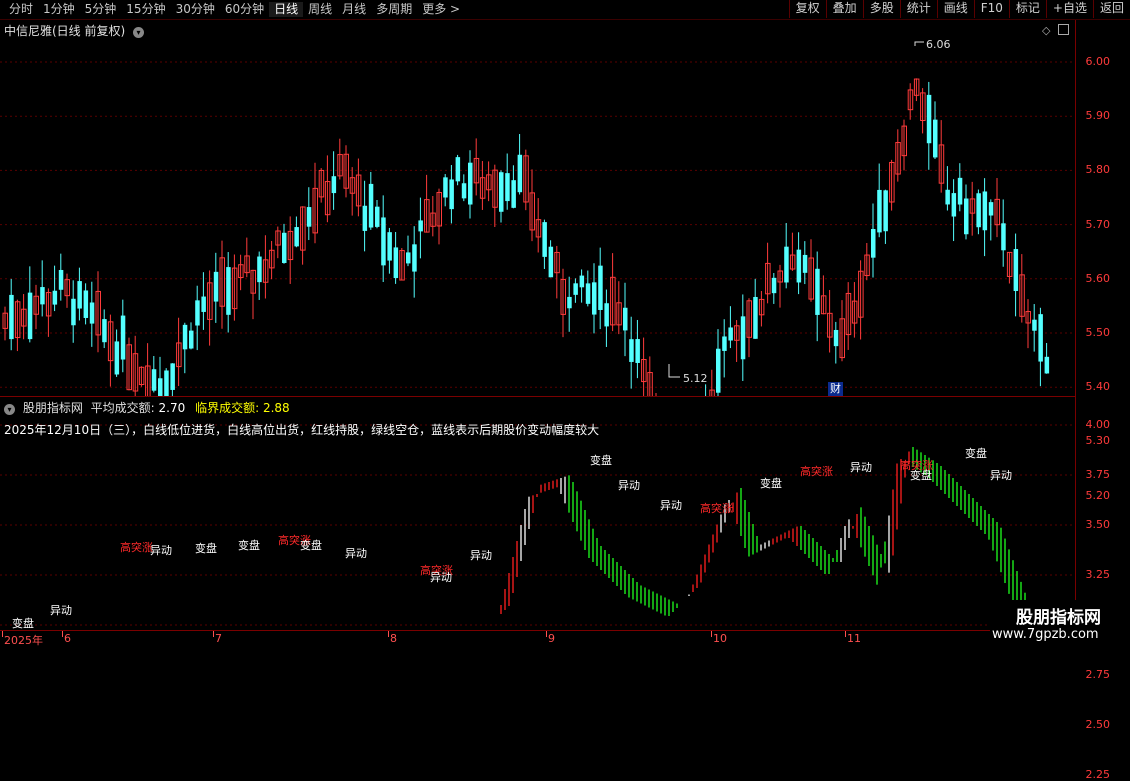 The height and width of the screenshot is (781, 1130). I want to click on diamond-icon: ◇, so click(1046, 30).